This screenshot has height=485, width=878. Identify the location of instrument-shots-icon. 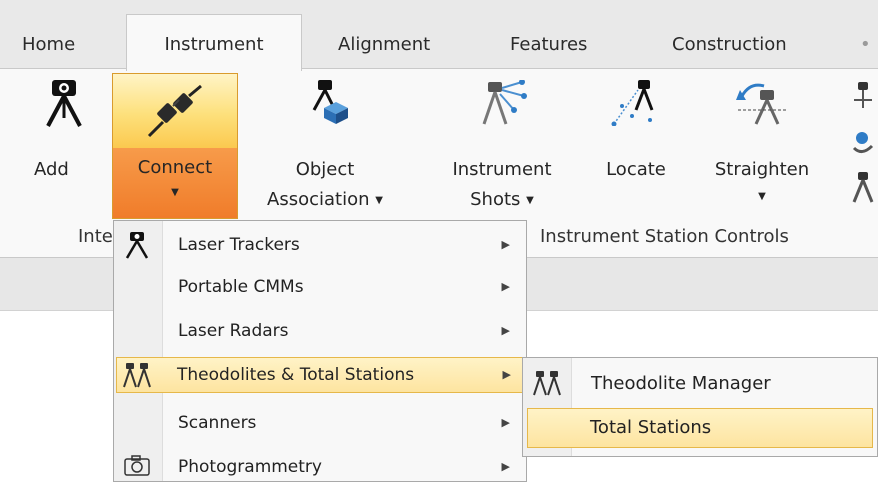
(504, 102).